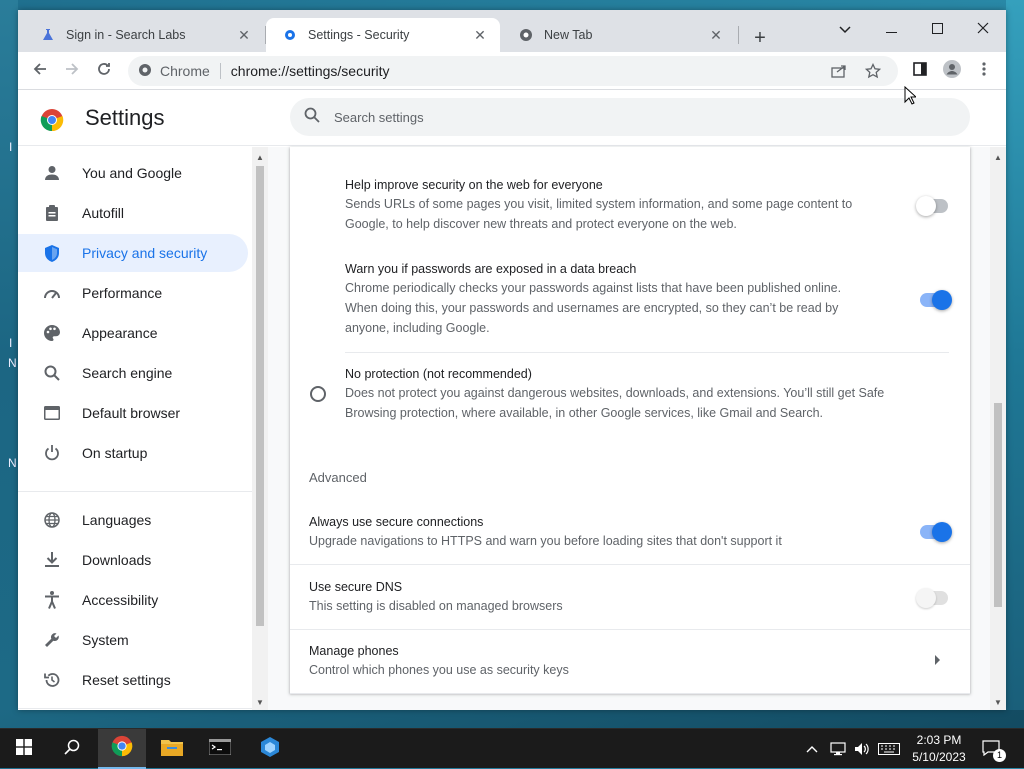 The width and height of the screenshot is (1024, 769). I want to click on tab-title: Sign in - Search Labs, so click(126, 35).